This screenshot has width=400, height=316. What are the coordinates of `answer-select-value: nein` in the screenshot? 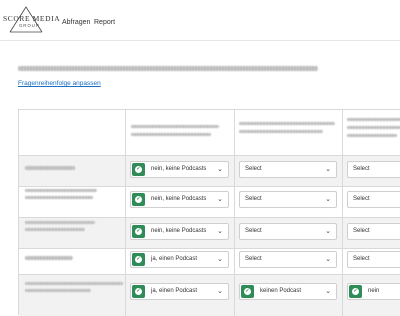 It's located at (374, 291).